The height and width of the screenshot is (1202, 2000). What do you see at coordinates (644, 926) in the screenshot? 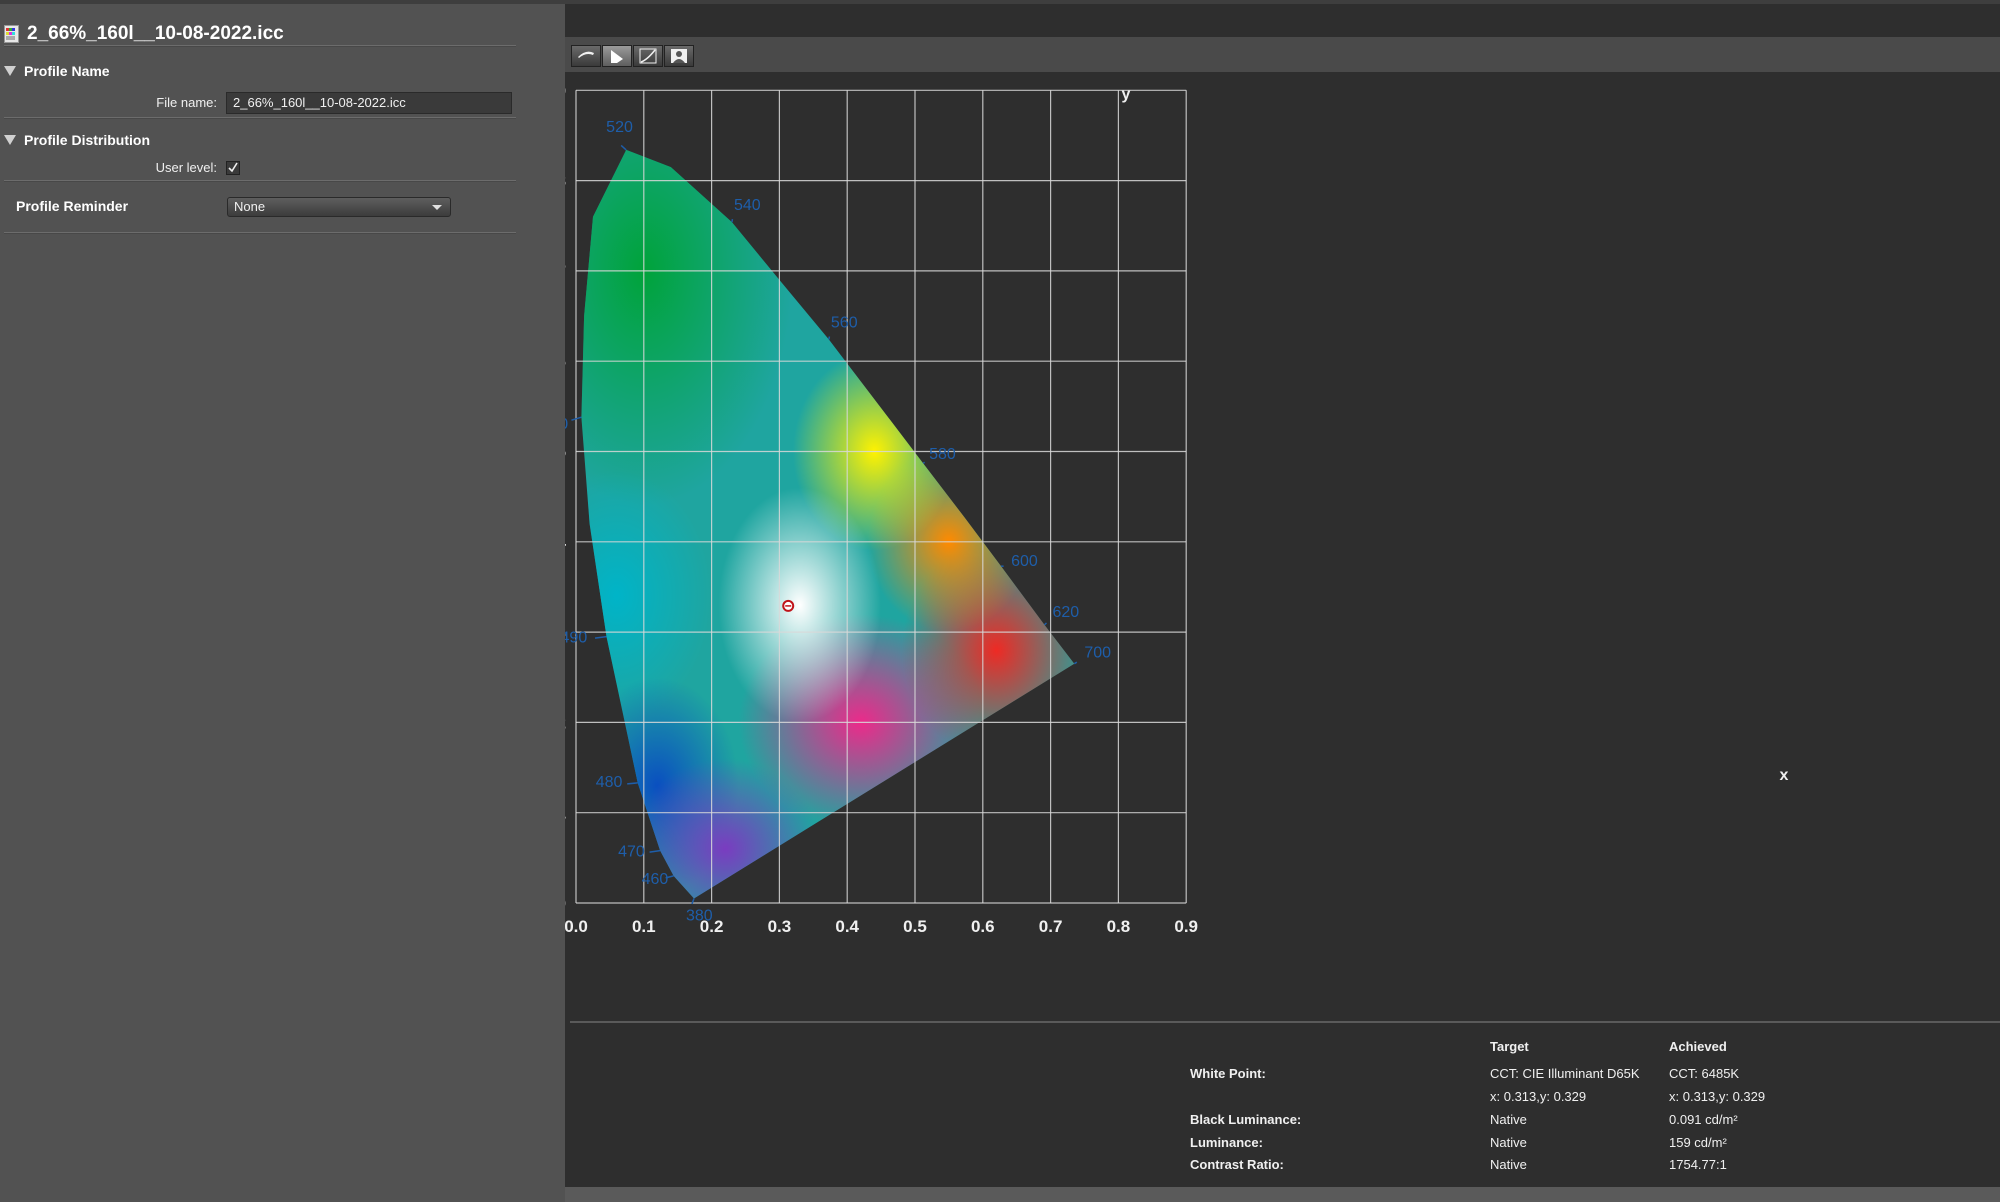
I see `x-tick-label: 0.1` at bounding box center [644, 926].